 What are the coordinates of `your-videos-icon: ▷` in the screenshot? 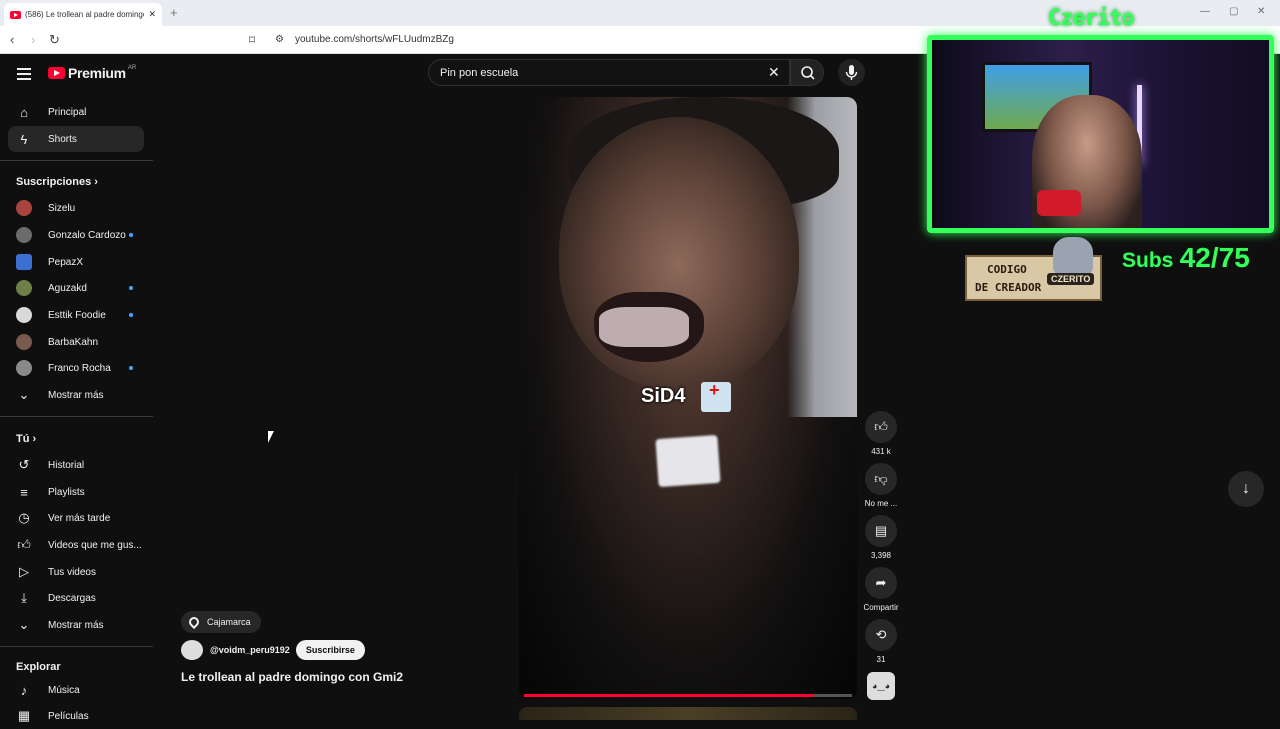 It's located at (24, 571).